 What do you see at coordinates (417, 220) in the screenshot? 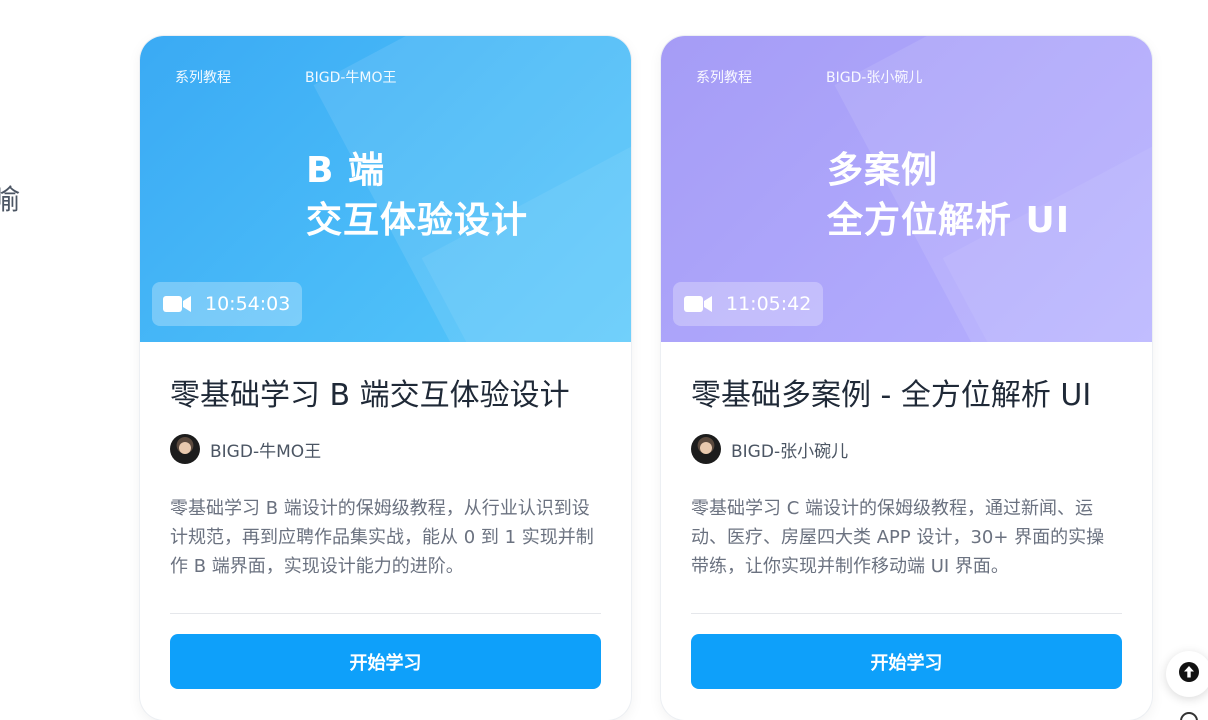
I see `cover-title-line: 交互体验设计` at bounding box center [417, 220].